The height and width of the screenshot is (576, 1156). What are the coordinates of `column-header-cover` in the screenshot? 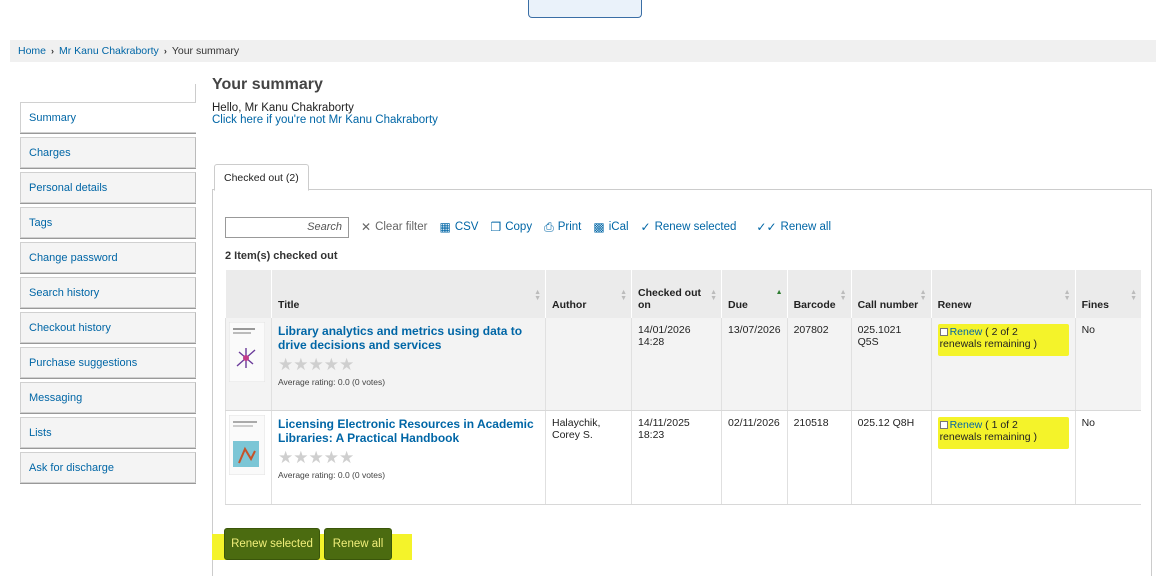 It's located at (248, 294).